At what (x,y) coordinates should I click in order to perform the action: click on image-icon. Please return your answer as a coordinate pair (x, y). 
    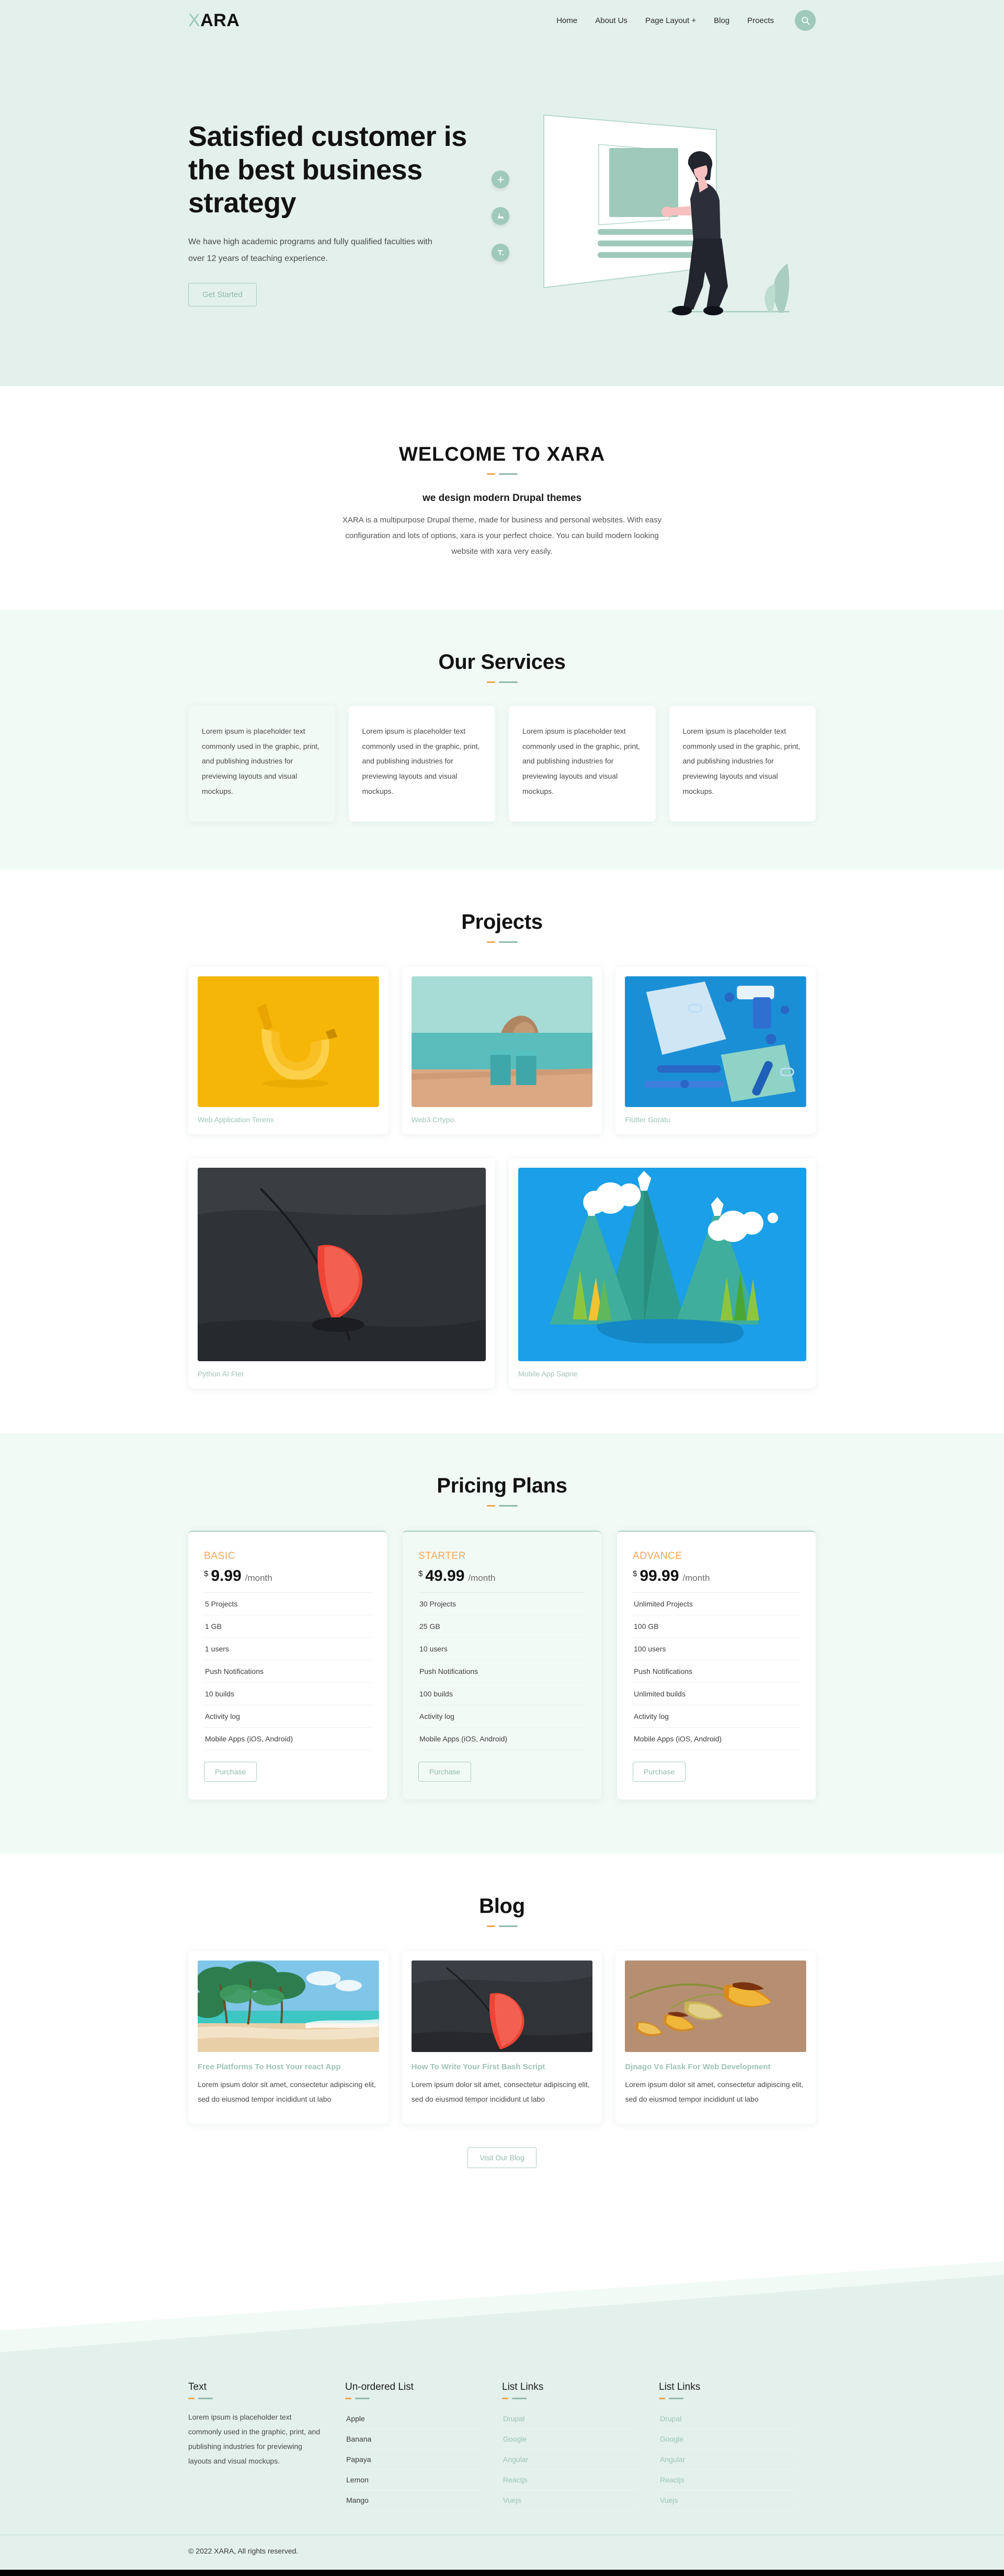
    Looking at the image, I should click on (501, 216).